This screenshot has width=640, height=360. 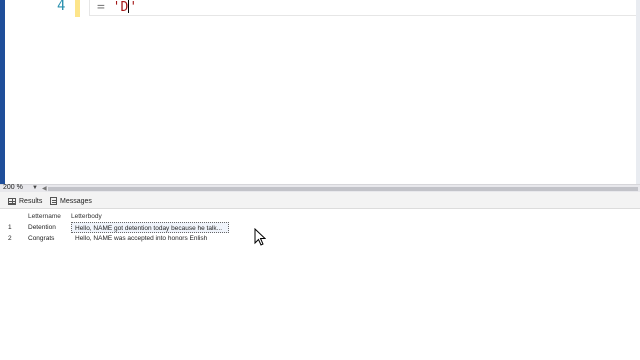 I want to click on tab-messages: Messages, so click(x=71, y=201).